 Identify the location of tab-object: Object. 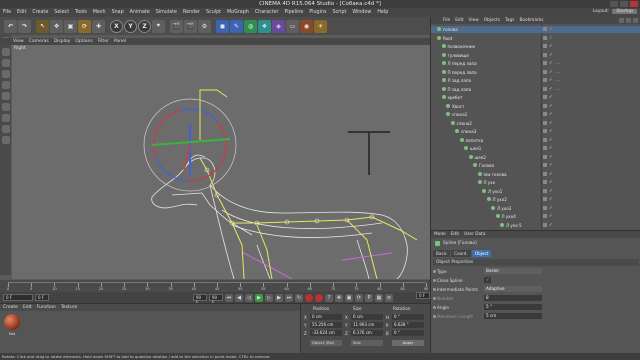
(481, 253).